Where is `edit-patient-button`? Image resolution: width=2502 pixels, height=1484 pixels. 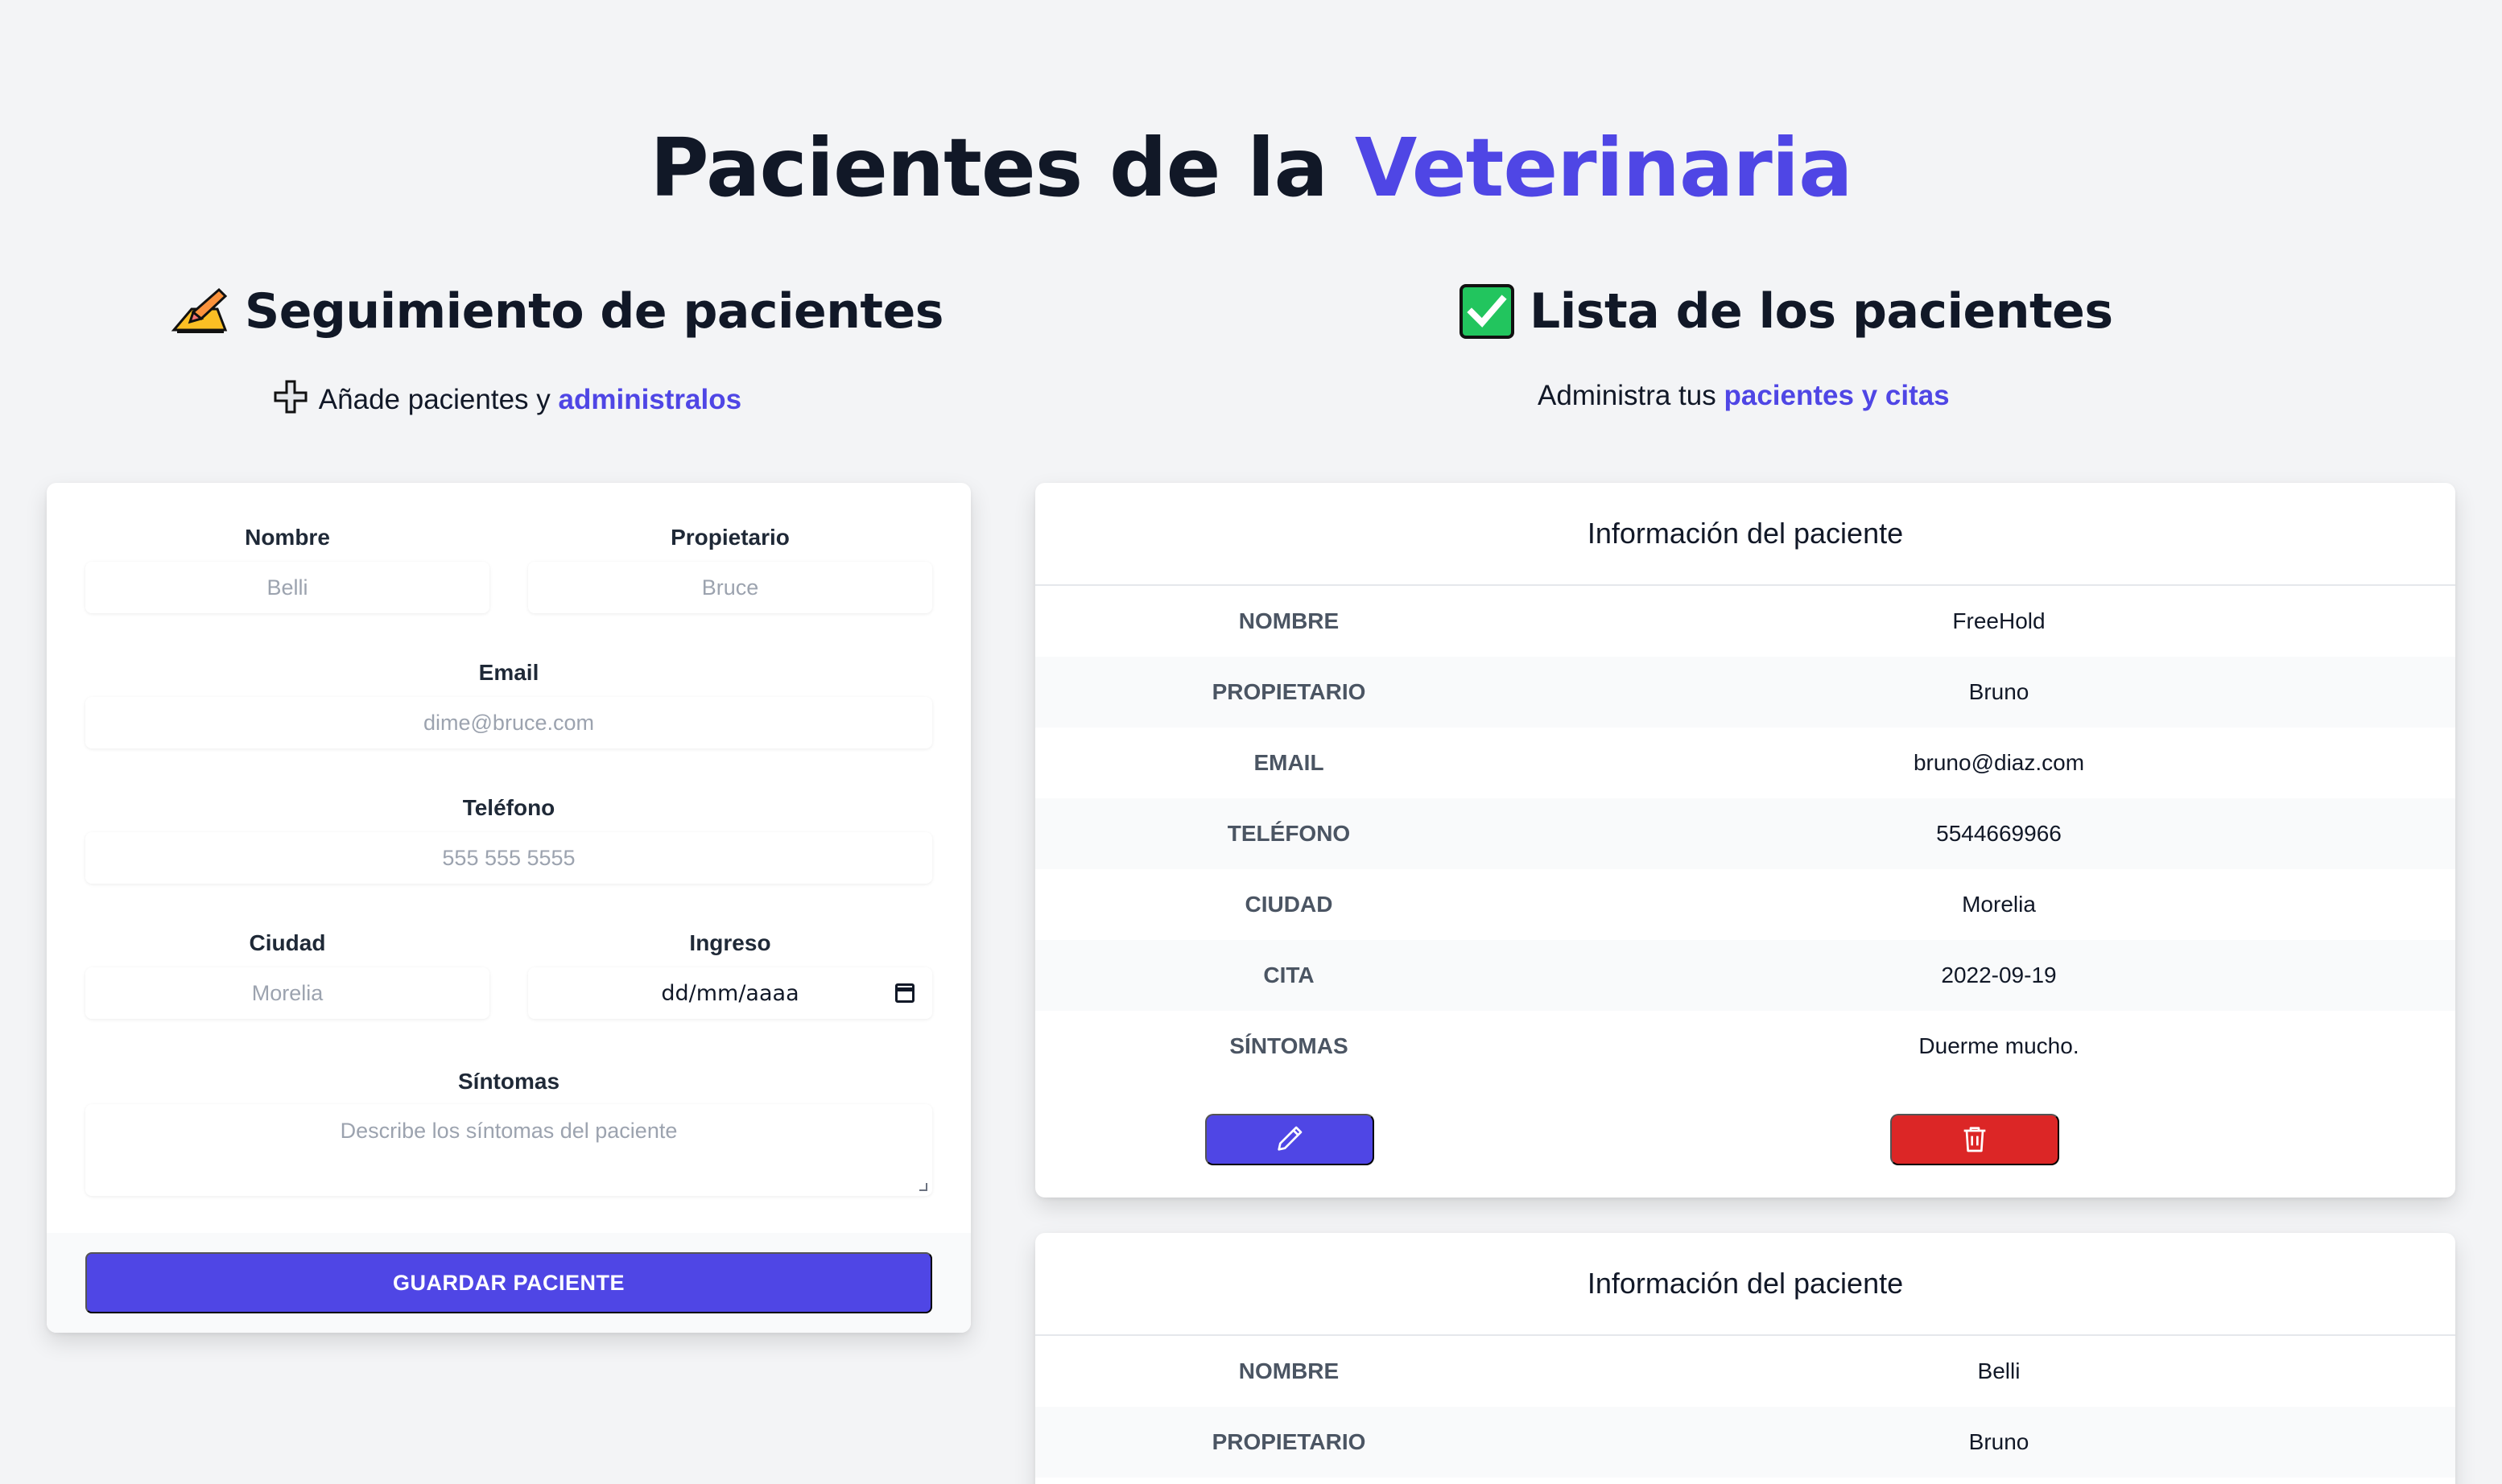
edit-patient-button is located at coordinates (1289, 1139).